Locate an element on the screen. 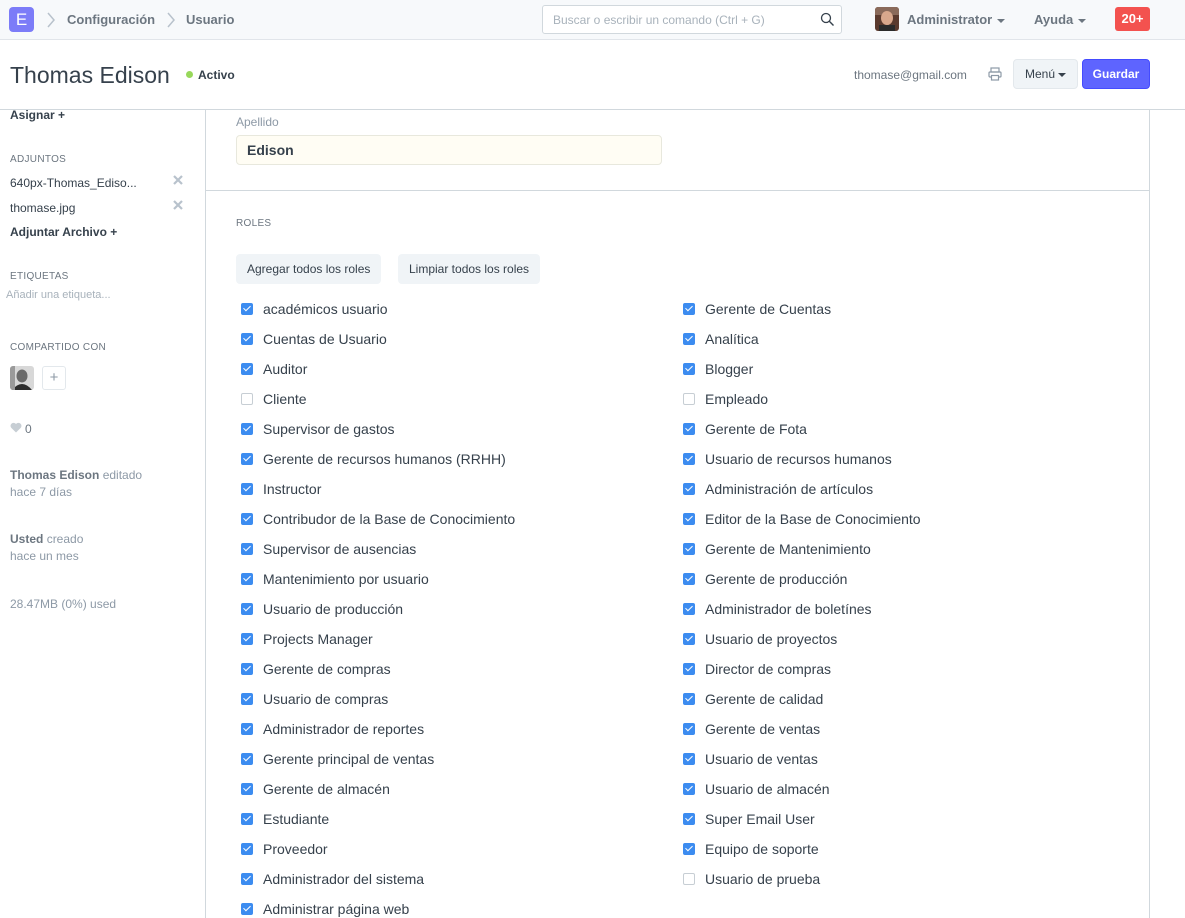 The image size is (1185, 918). role-item: Contribudor de la Base de Conocimiento is located at coordinates (378, 519).